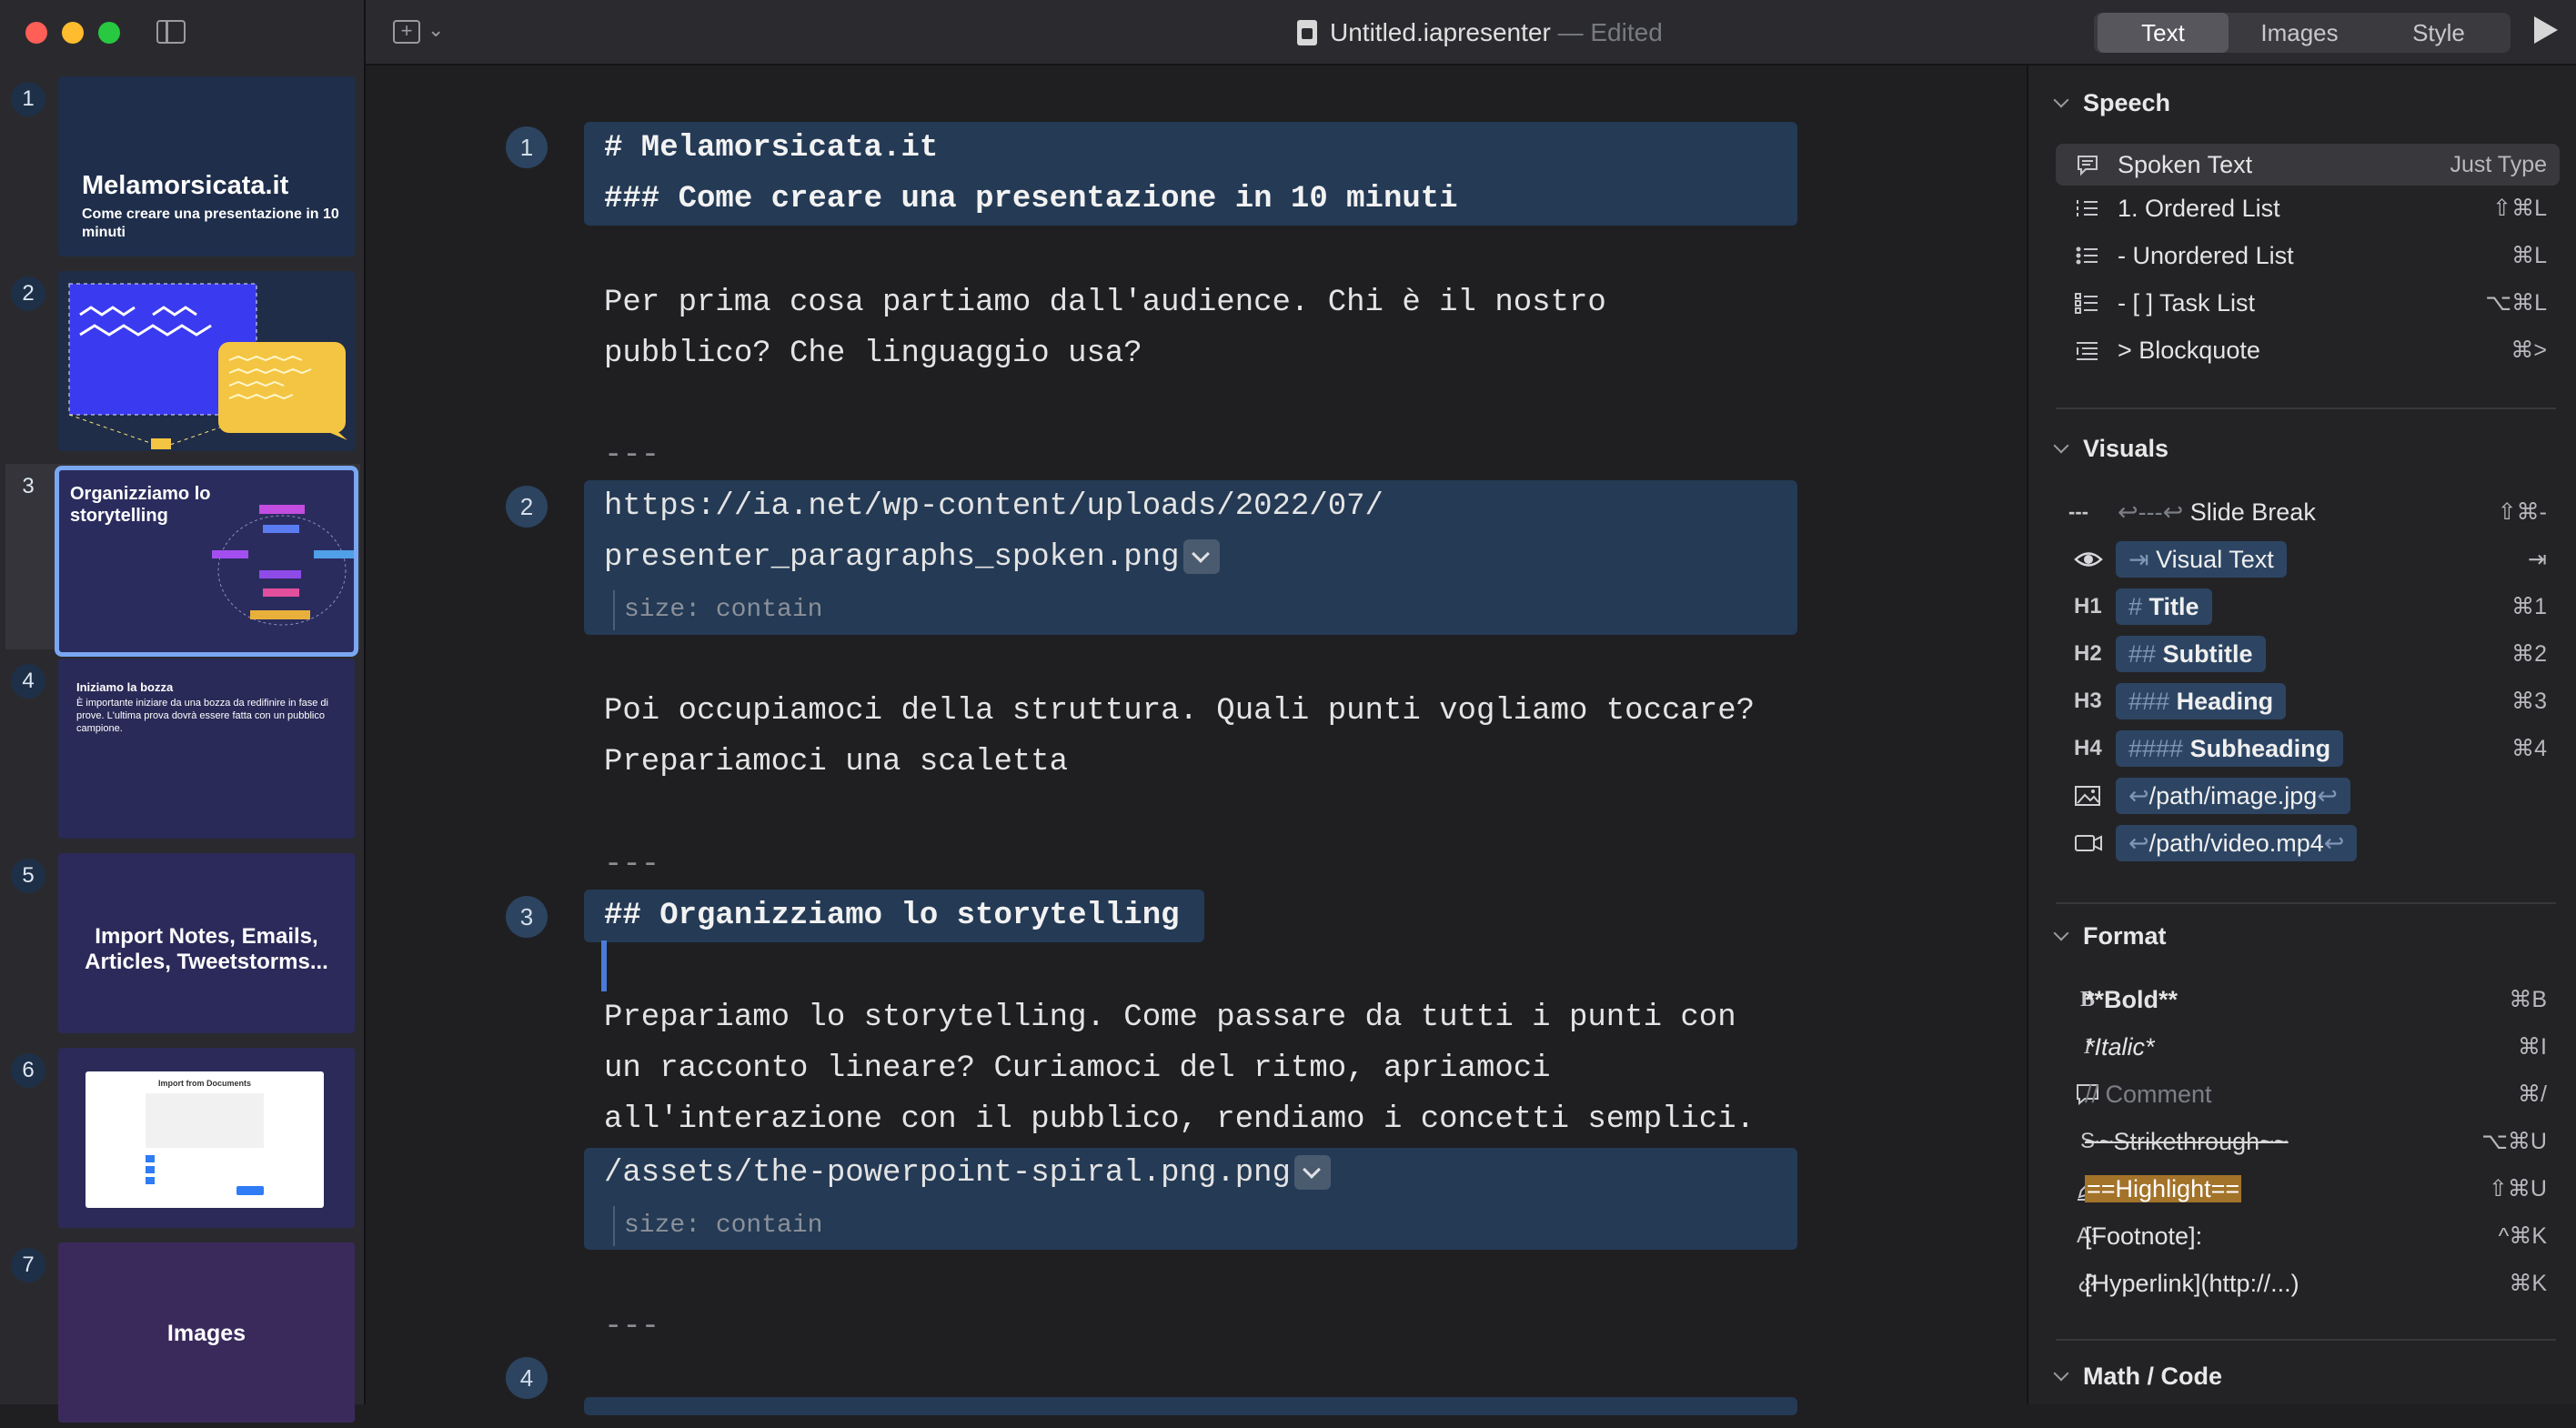  Describe the element at coordinates (527, 507) in the screenshot. I see `slide-marker-2: 2` at that location.